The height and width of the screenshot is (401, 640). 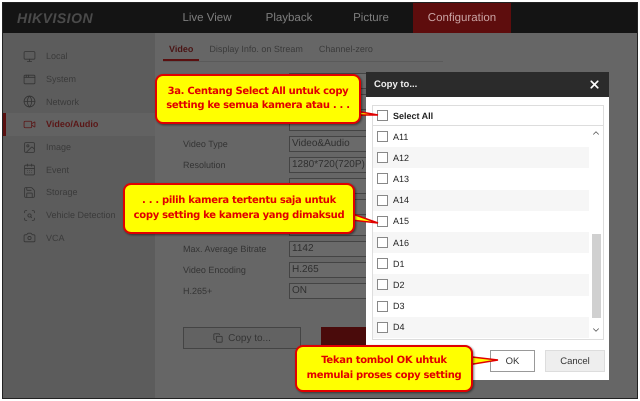 I want to click on magnifier-icon, so click(x=29, y=215).